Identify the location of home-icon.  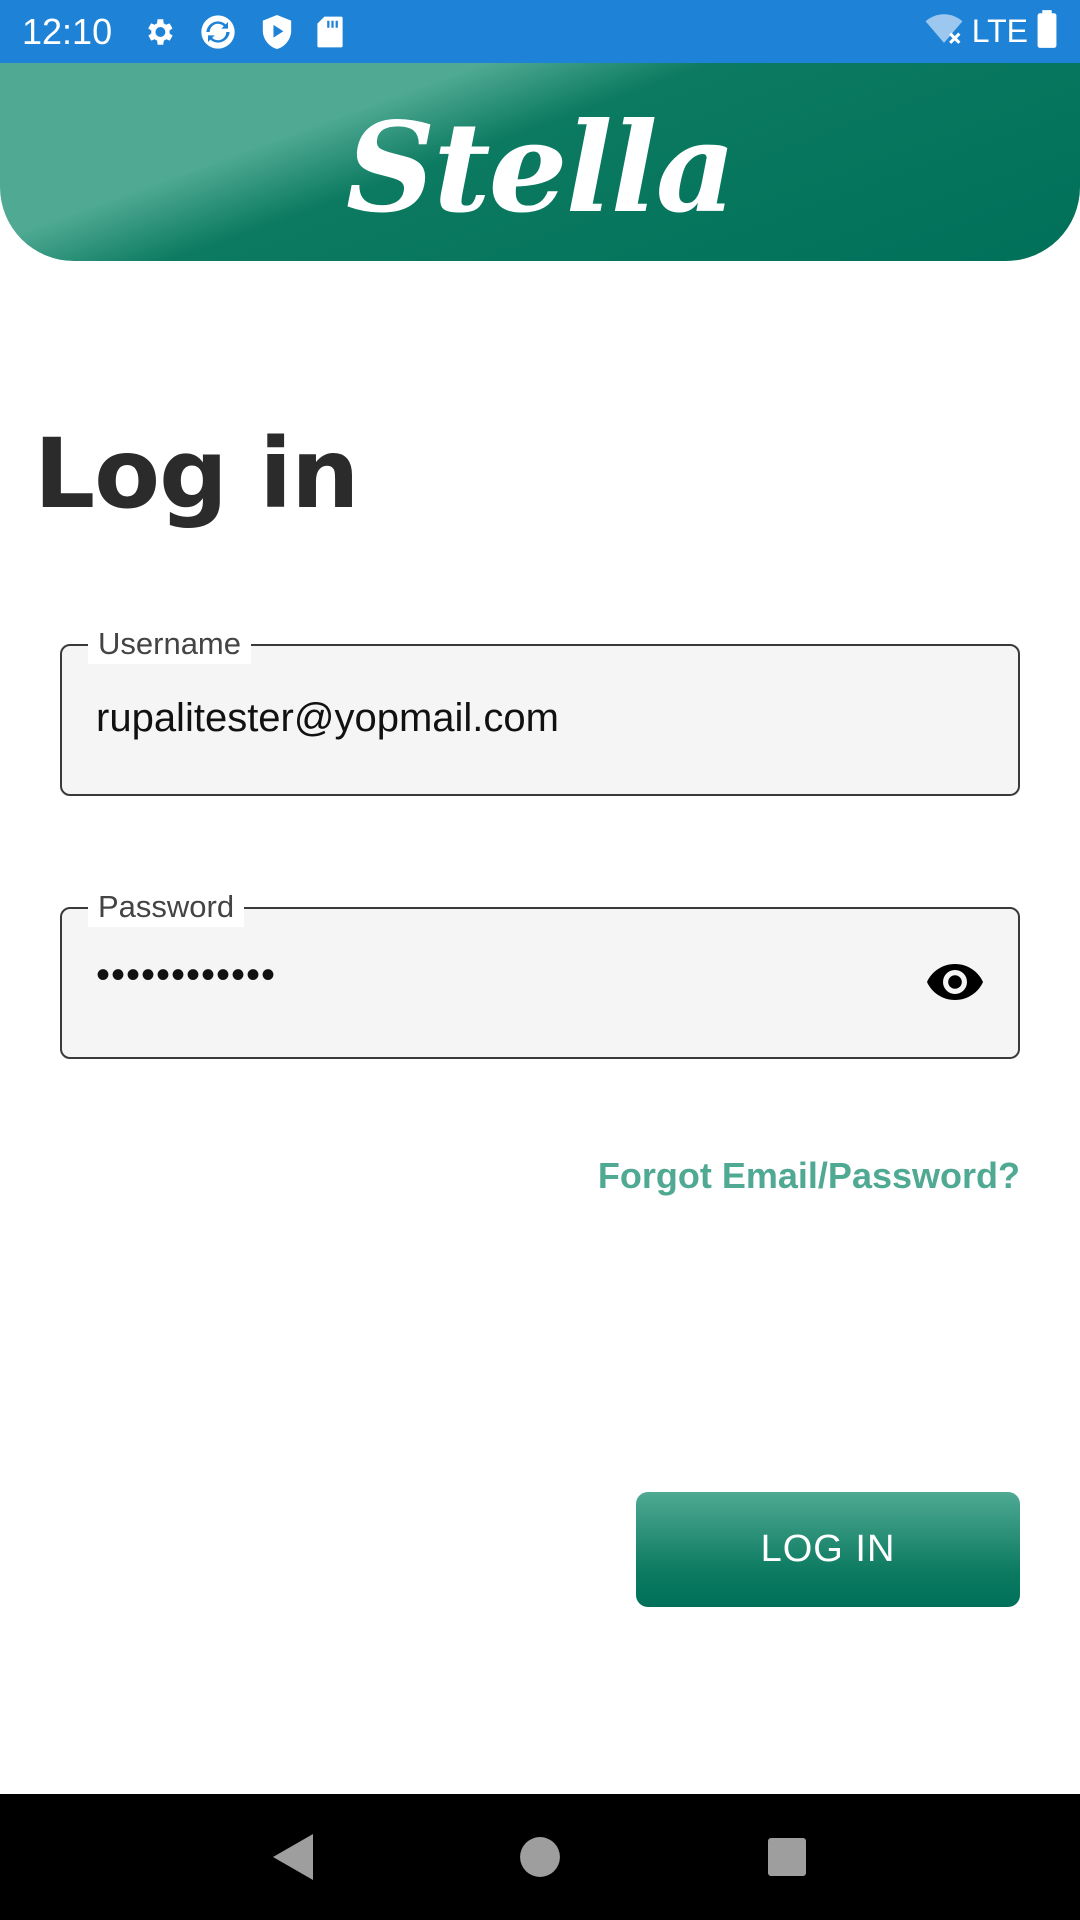
(540, 1857).